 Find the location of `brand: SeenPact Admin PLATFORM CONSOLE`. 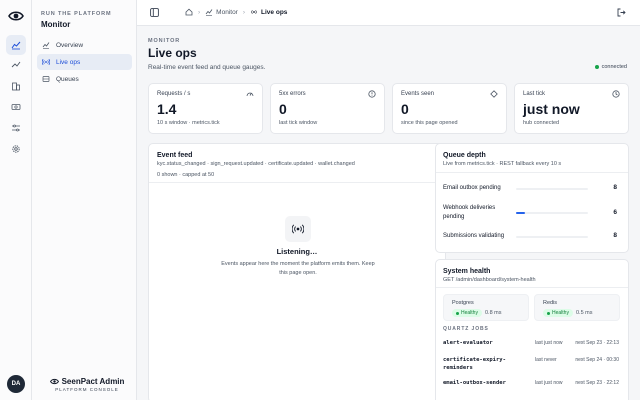

brand: SeenPact Admin PLATFORM CONSOLE is located at coordinates (87, 384).